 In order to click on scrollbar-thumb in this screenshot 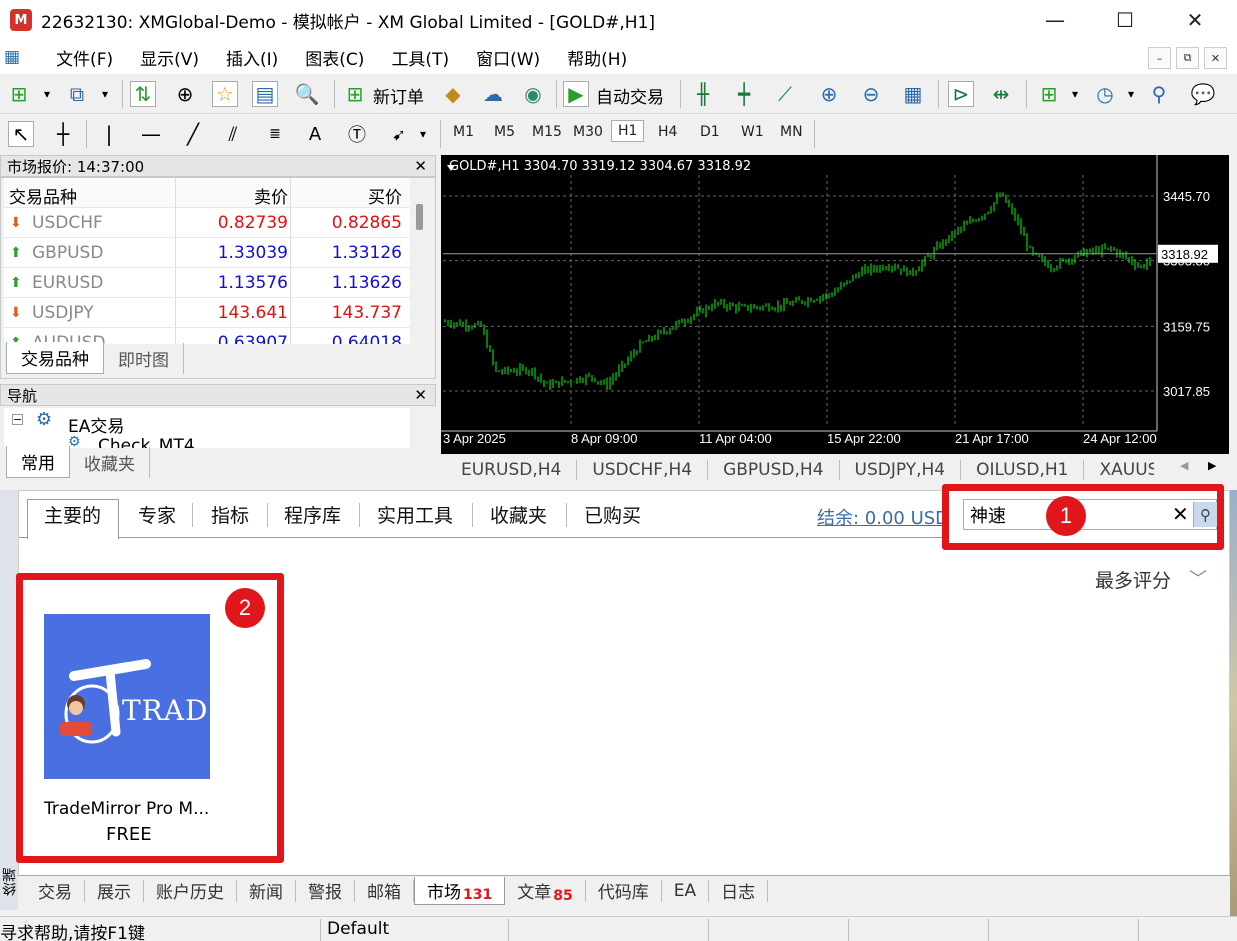, I will do `click(419, 217)`.